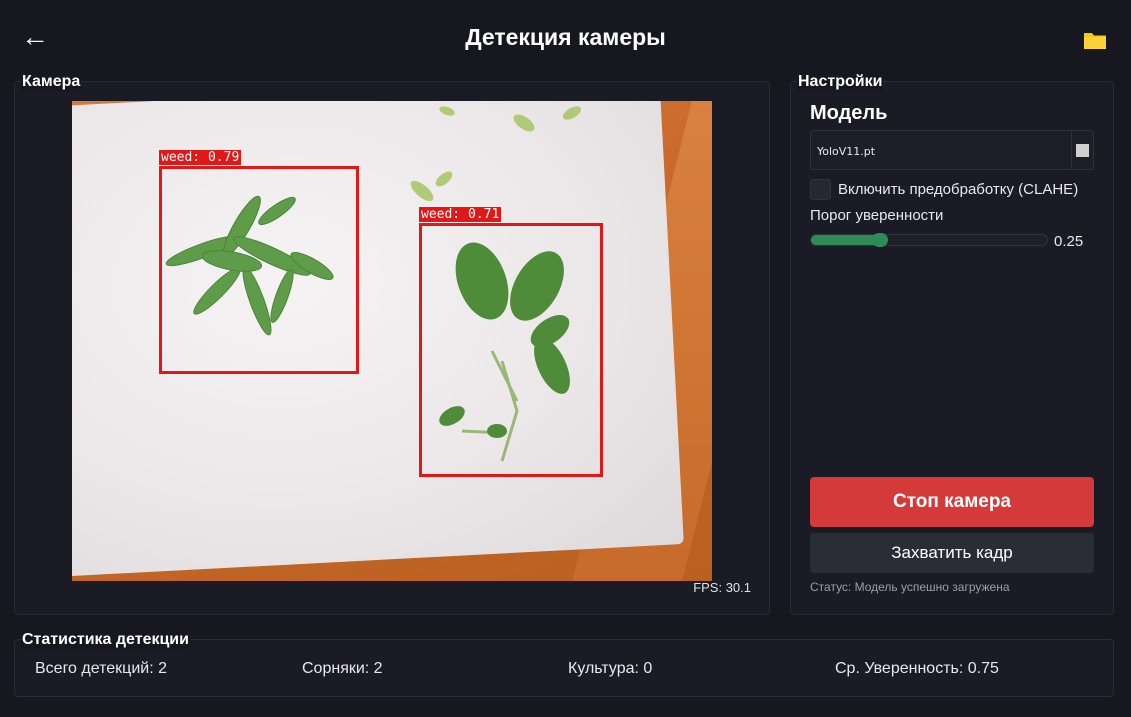 The image size is (1131, 717). Describe the element at coordinates (460, 214) in the screenshot. I see `detection-label-2: weed: 0.71` at that location.